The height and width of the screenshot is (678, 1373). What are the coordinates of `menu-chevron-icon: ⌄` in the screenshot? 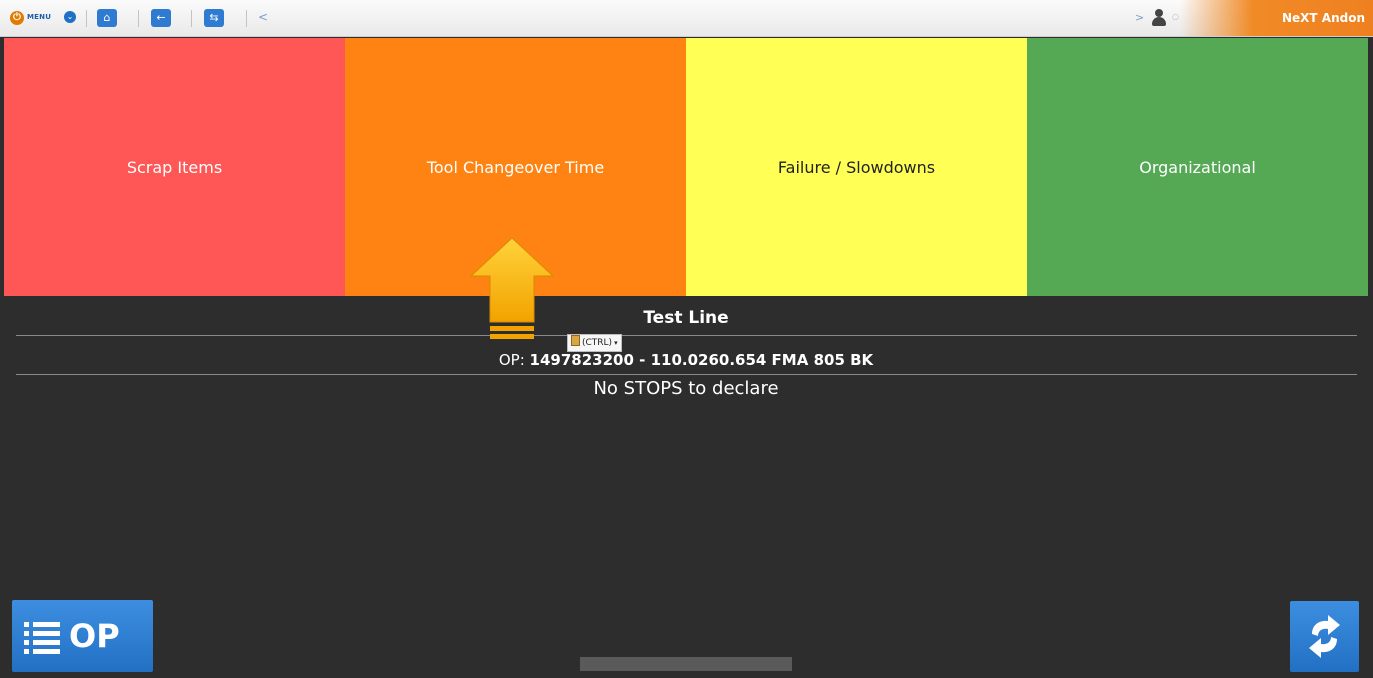 It's located at (70, 17).